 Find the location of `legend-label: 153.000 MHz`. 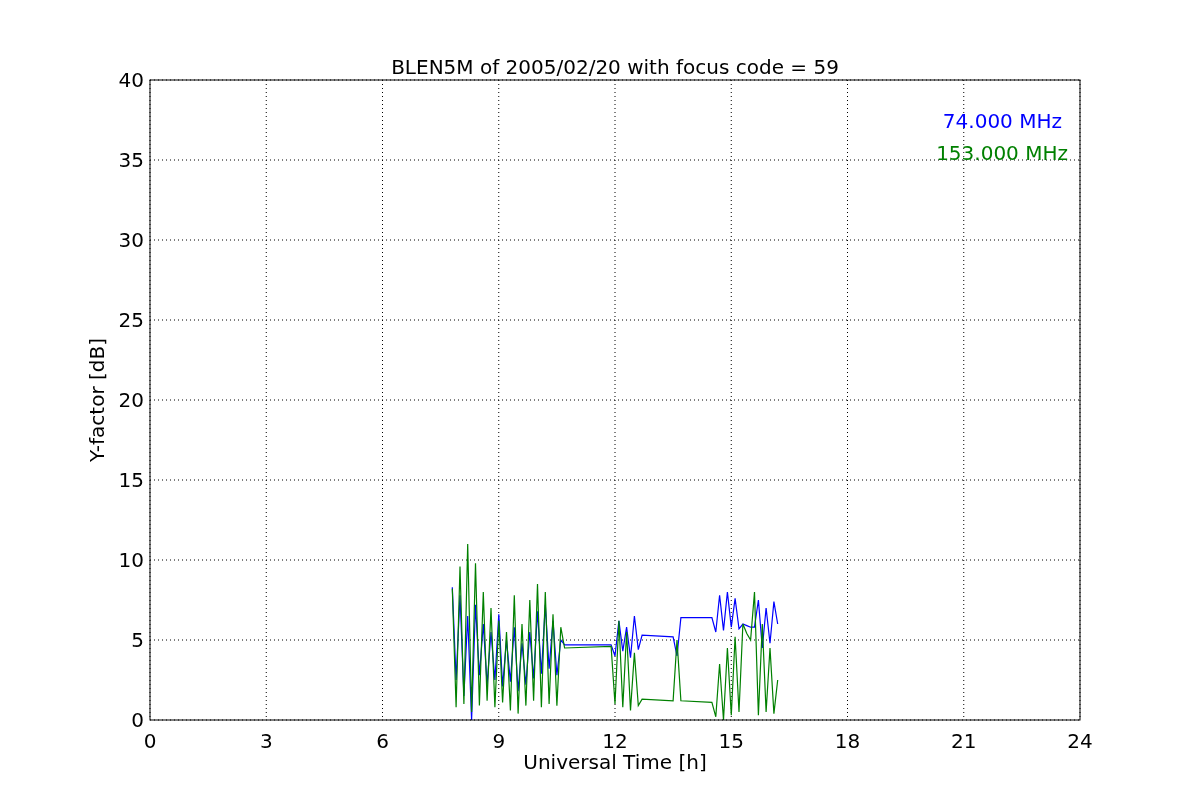

legend-label: 153.000 MHz is located at coordinates (1002, 153).